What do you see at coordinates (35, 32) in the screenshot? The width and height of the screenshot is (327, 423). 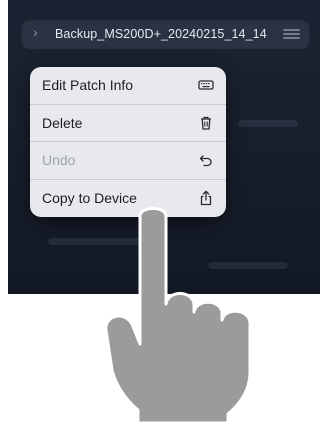 I see `chevron-right-icon: ›` at bounding box center [35, 32].